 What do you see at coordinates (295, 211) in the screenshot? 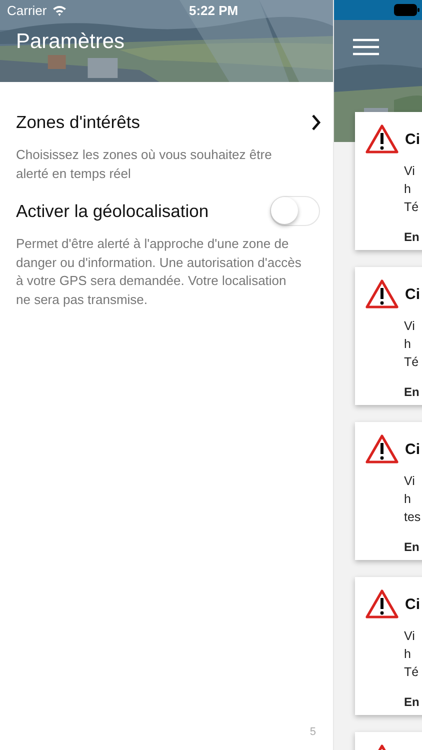
I see `toggle-switch` at bounding box center [295, 211].